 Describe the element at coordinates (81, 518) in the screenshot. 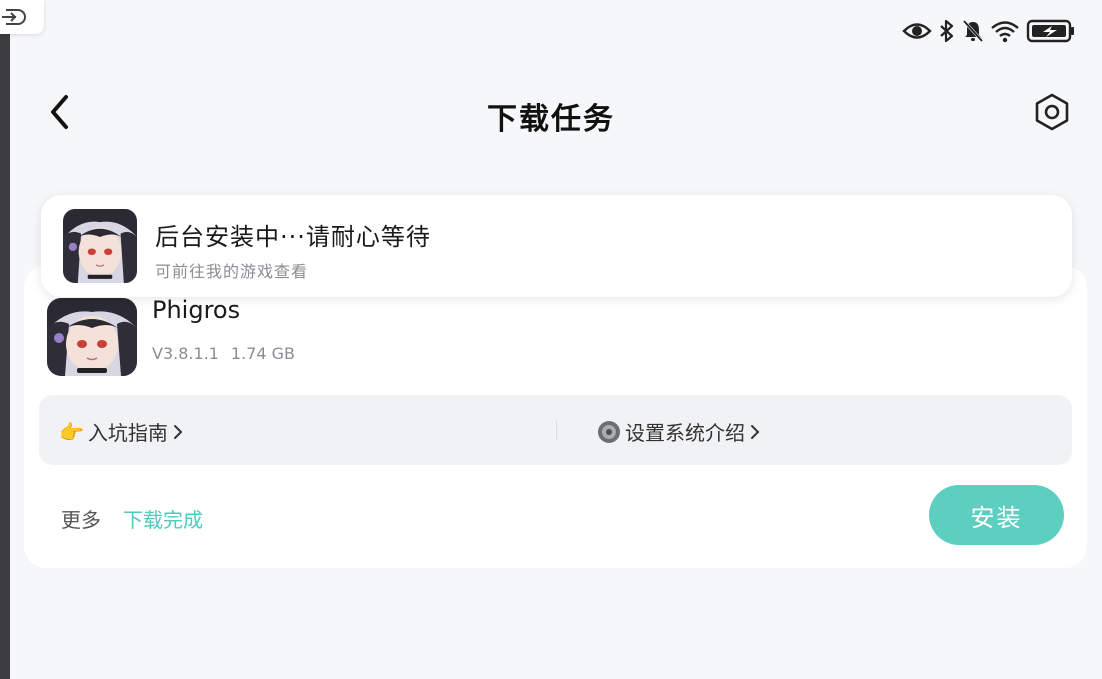

I see `more-button: 更多` at that location.